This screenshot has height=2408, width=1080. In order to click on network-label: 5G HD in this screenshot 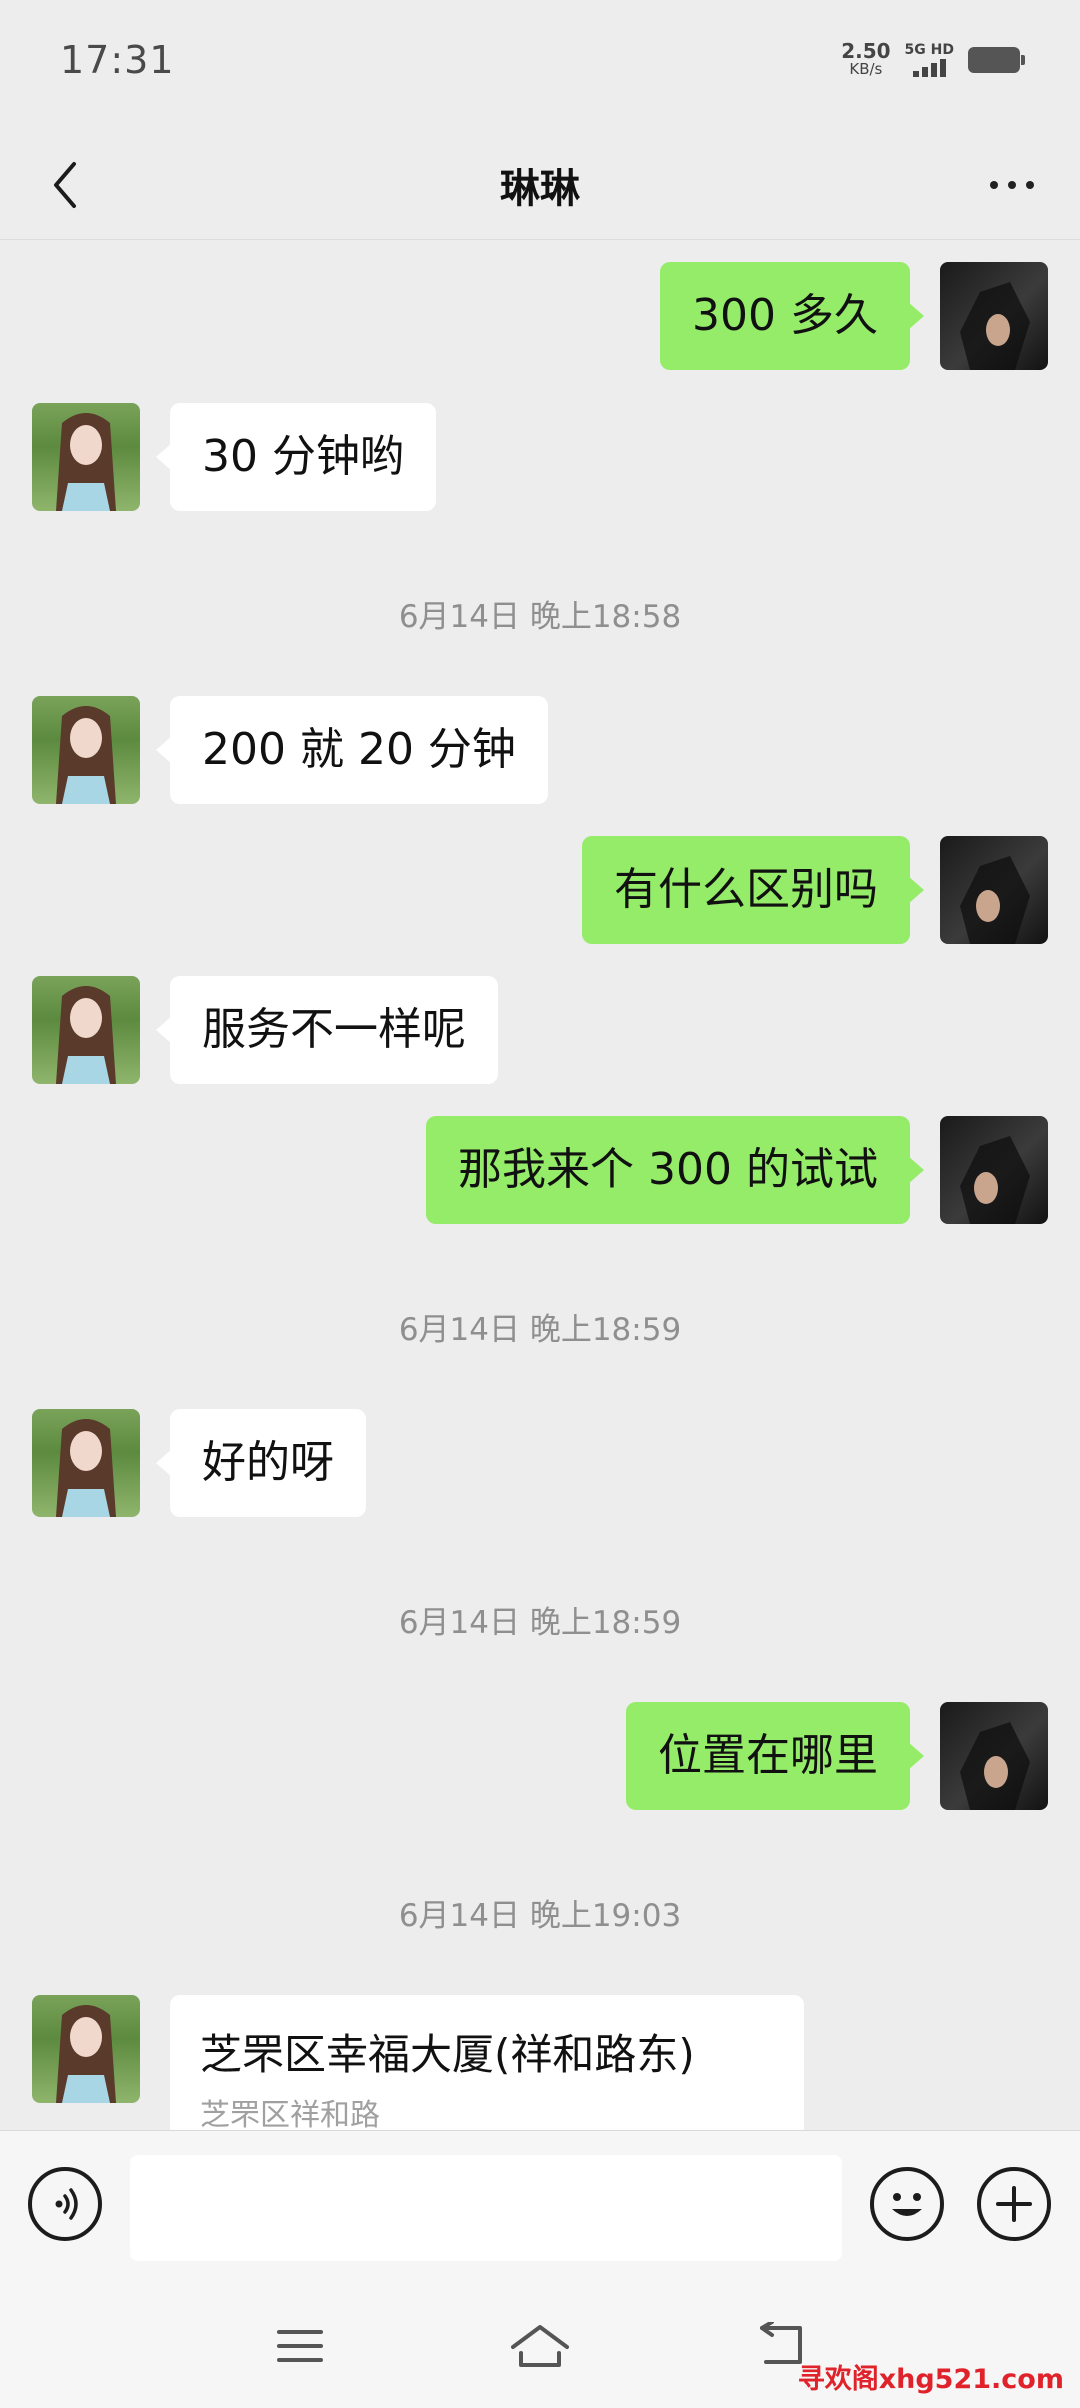, I will do `click(929, 50)`.